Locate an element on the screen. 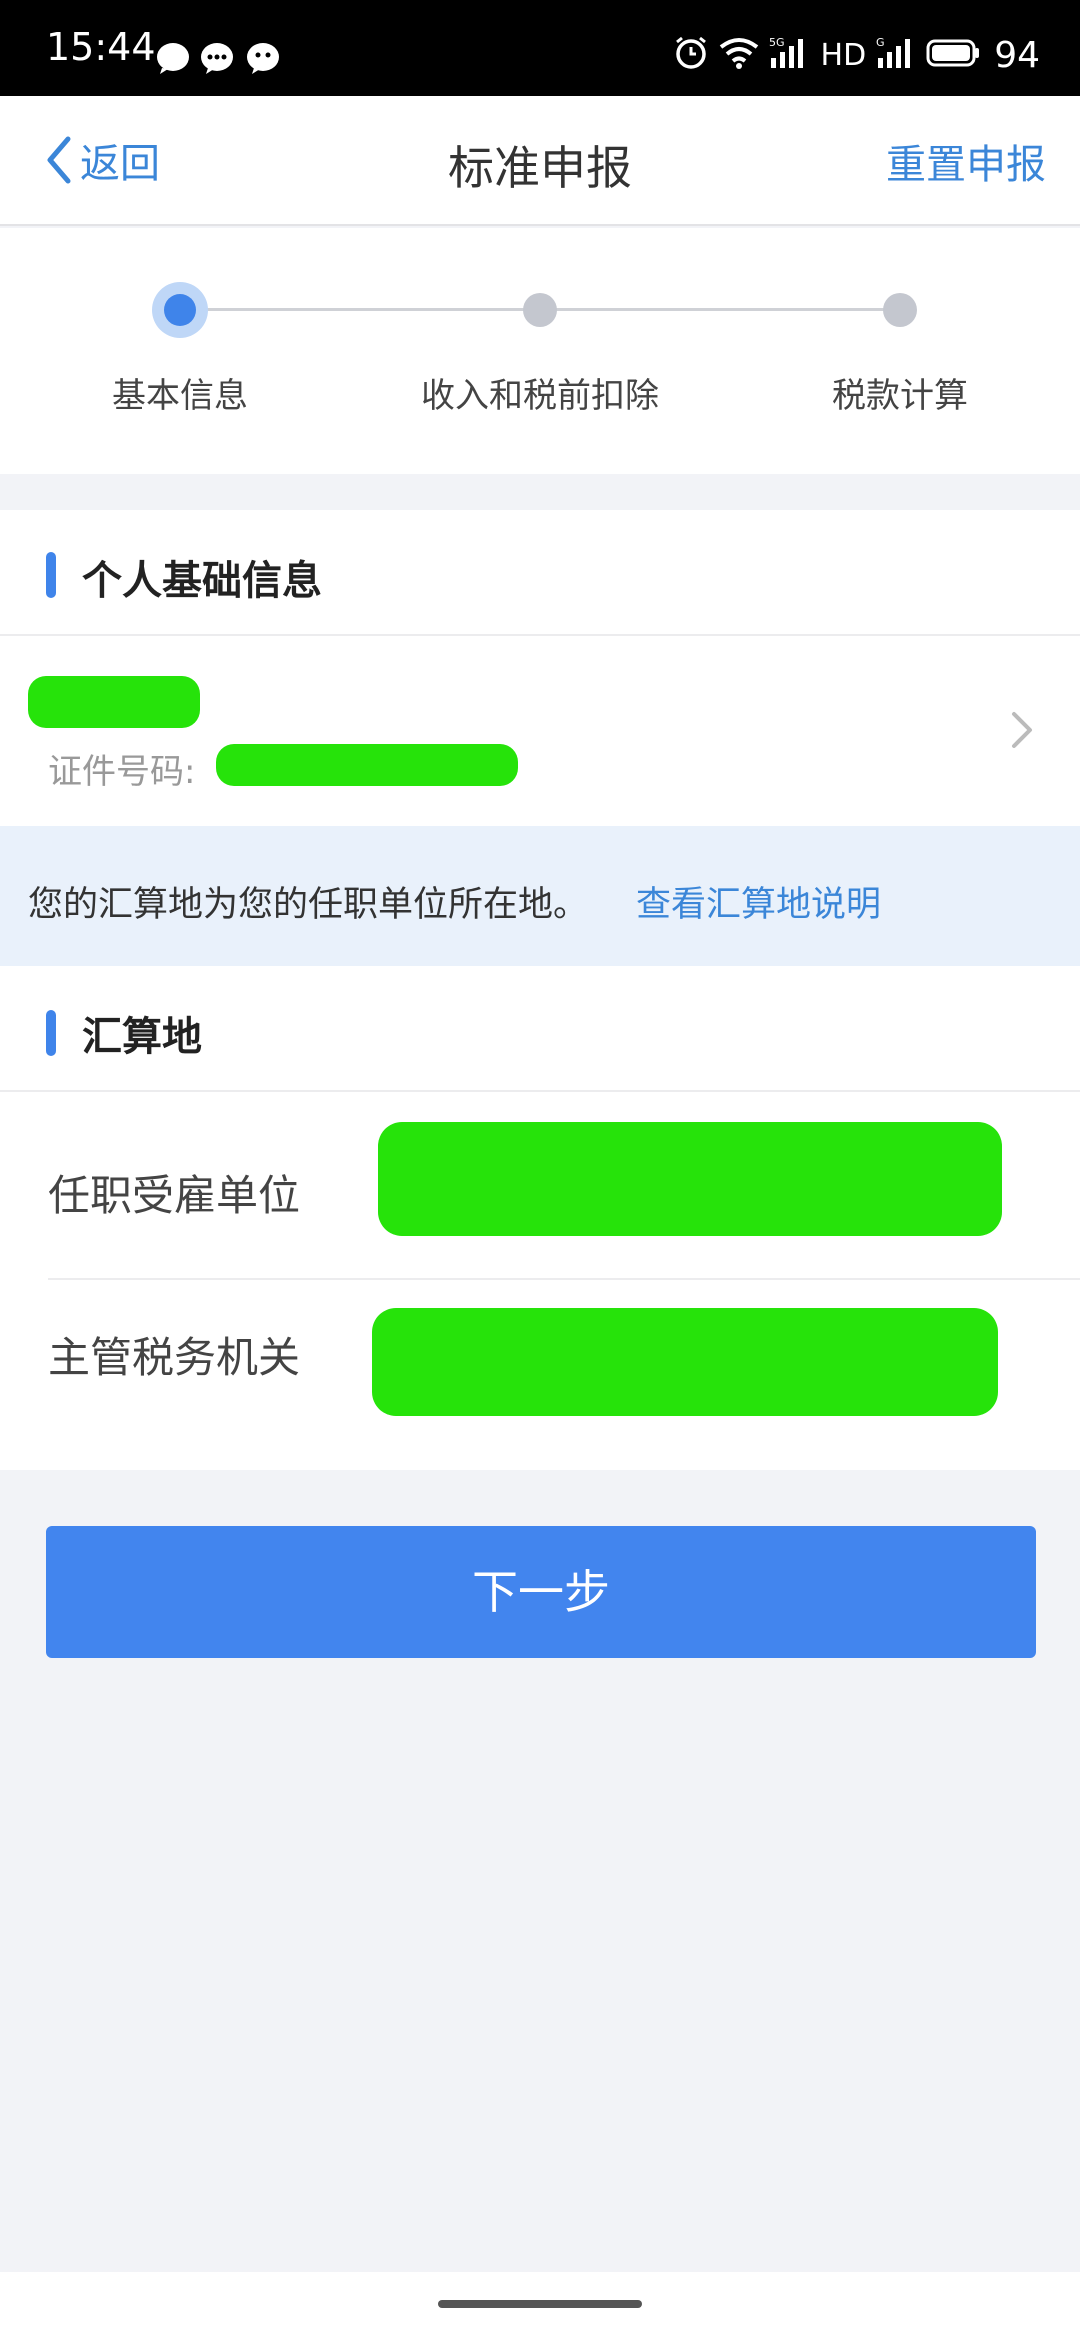 The image size is (1080, 2340). svg-text: G is located at coordinates (880, 42).